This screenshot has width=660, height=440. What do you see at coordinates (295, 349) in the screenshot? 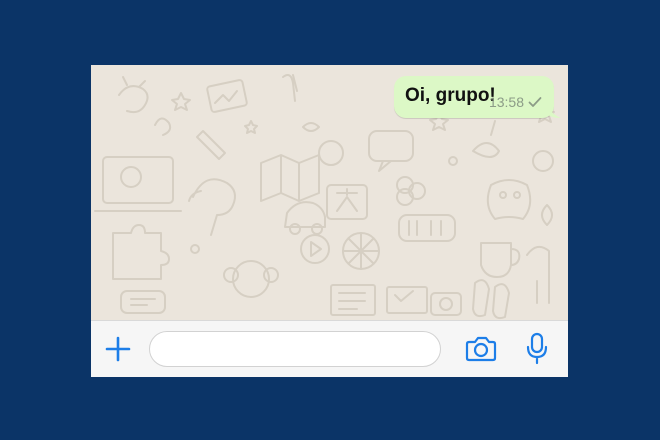
I see `message-input` at bounding box center [295, 349].